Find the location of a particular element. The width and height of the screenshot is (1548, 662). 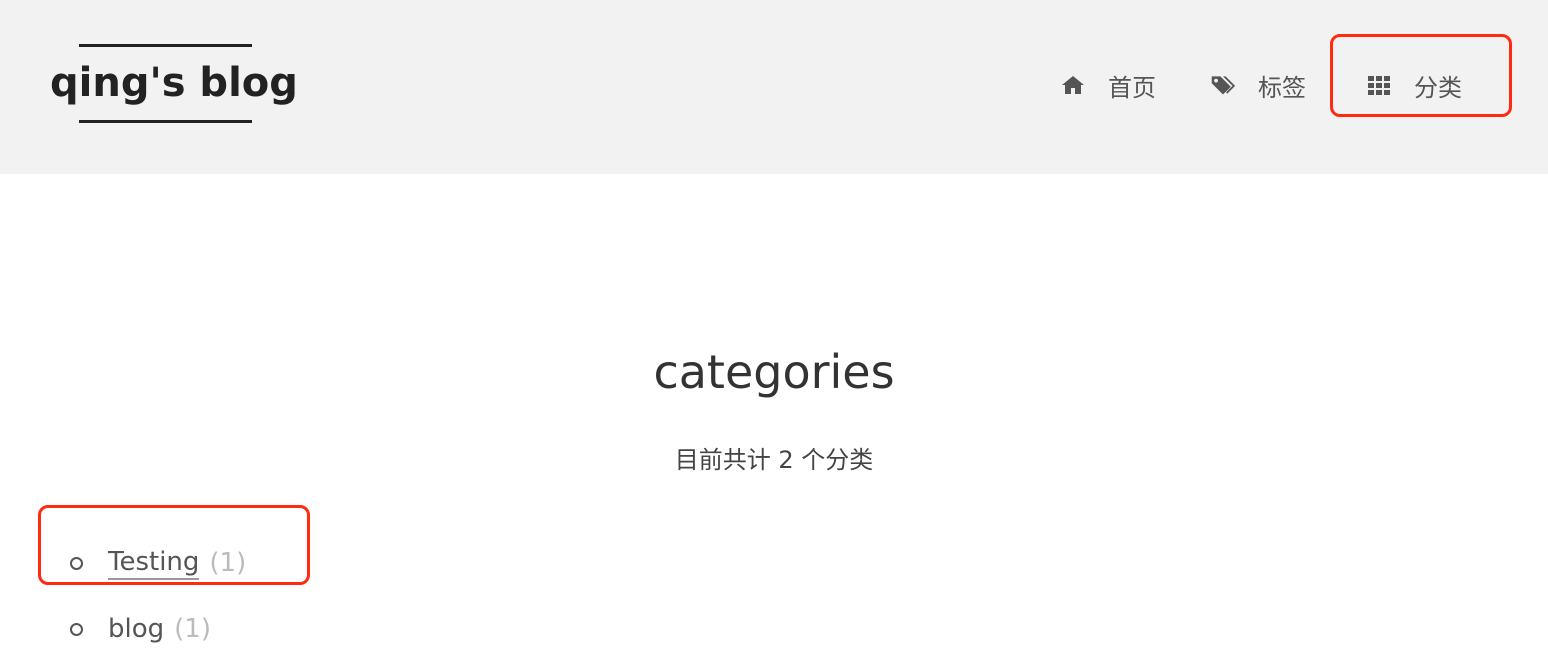

main-nav: 首页 标签 分类 is located at coordinates (774, 85).